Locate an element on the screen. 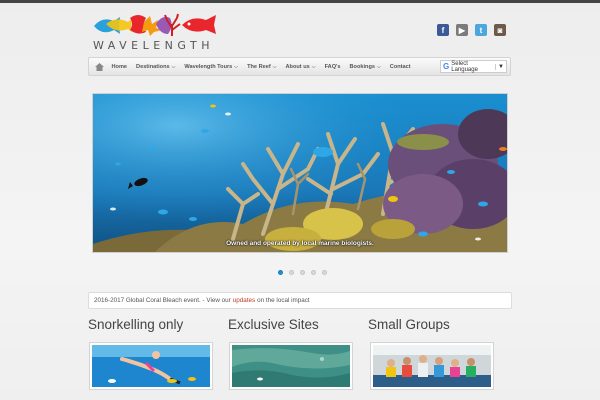 This screenshot has width=600, height=400. nav-item-contact: Contact is located at coordinates (400, 67).